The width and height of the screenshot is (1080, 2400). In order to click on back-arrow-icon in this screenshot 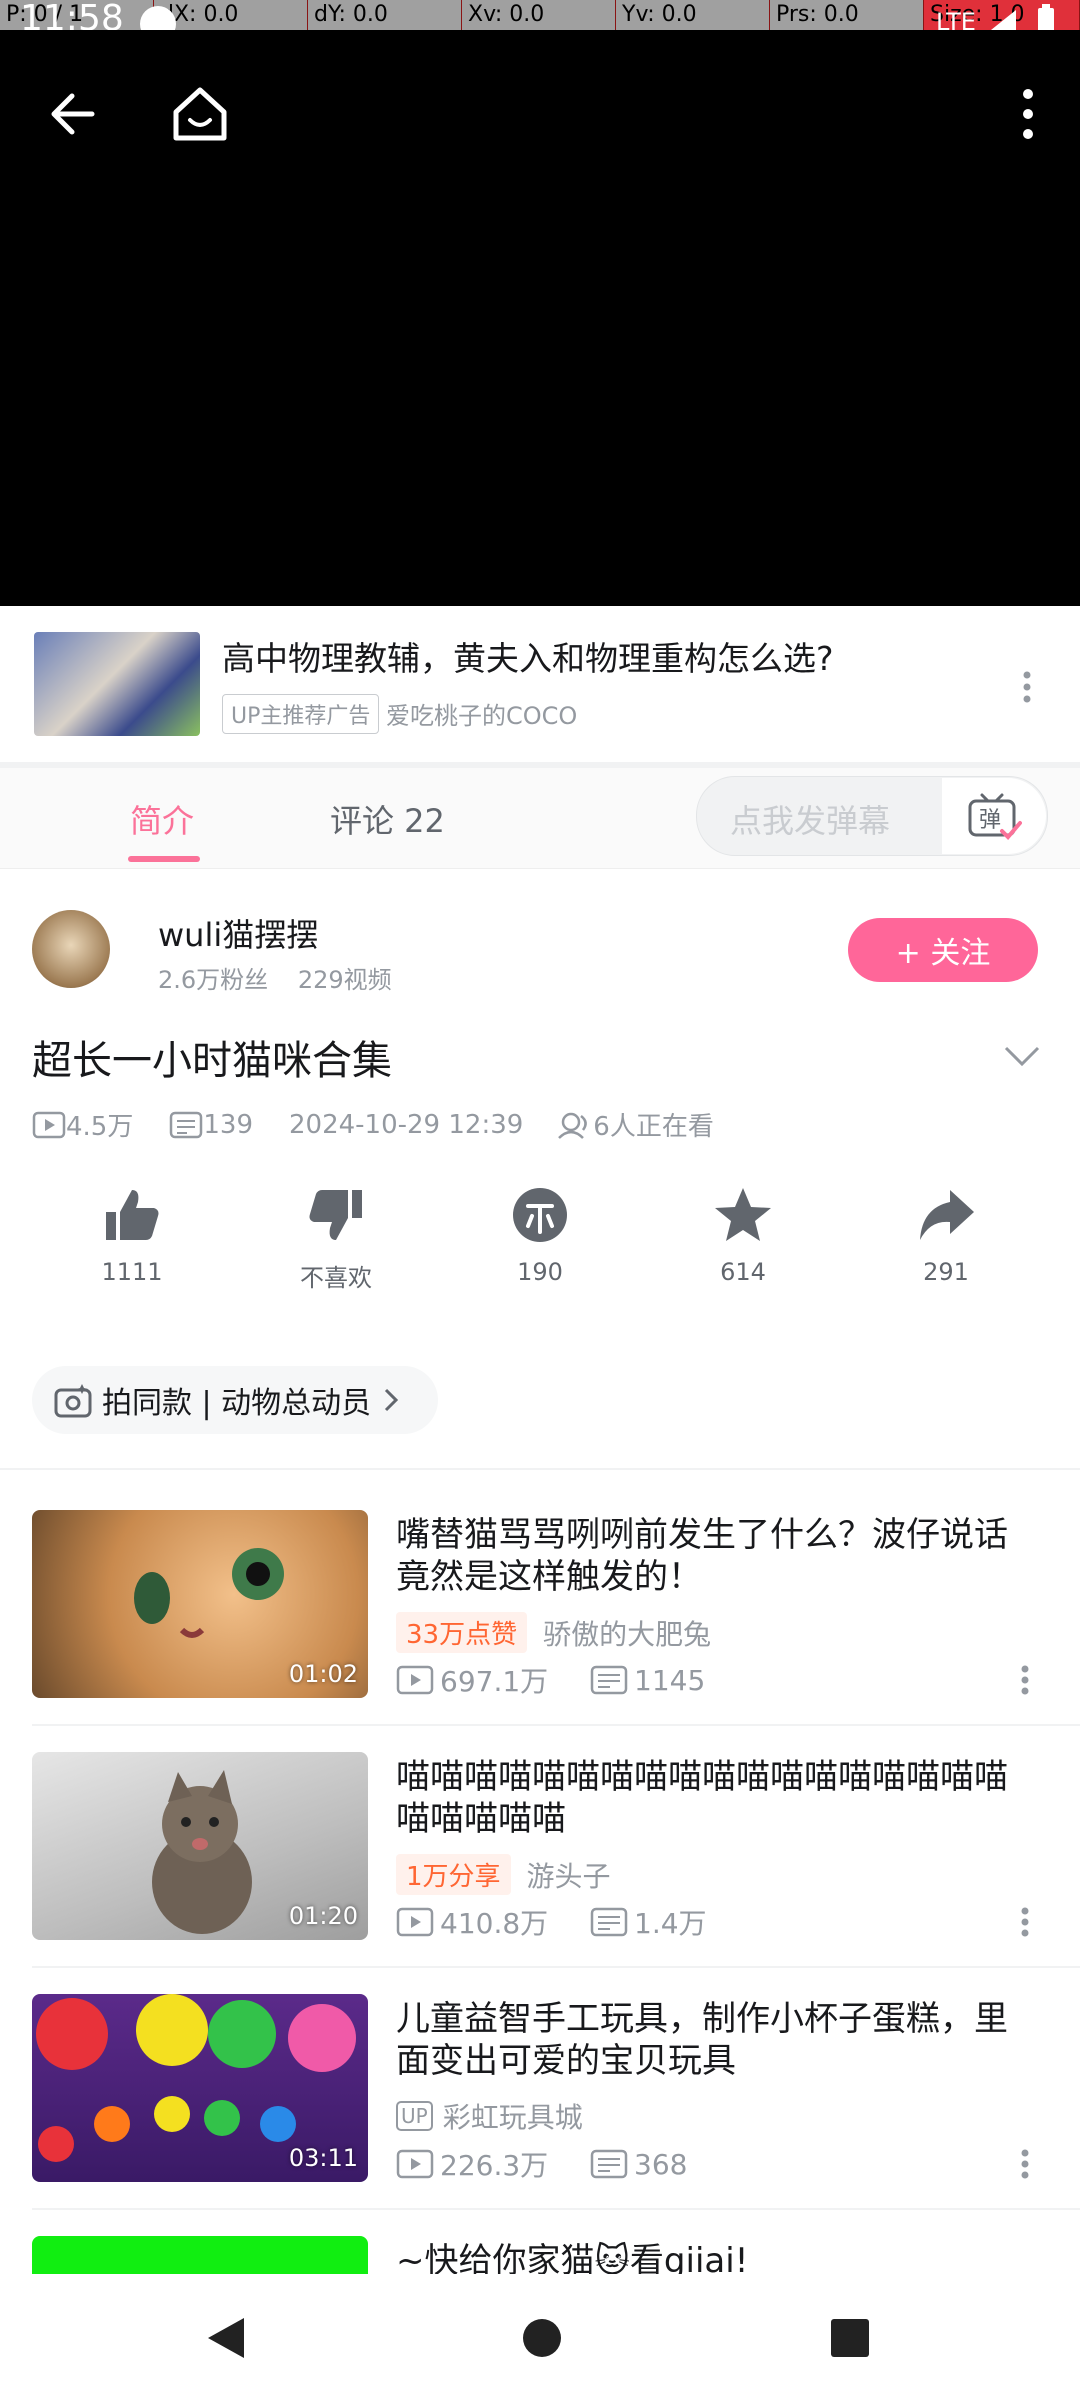, I will do `click(74, 114)`.